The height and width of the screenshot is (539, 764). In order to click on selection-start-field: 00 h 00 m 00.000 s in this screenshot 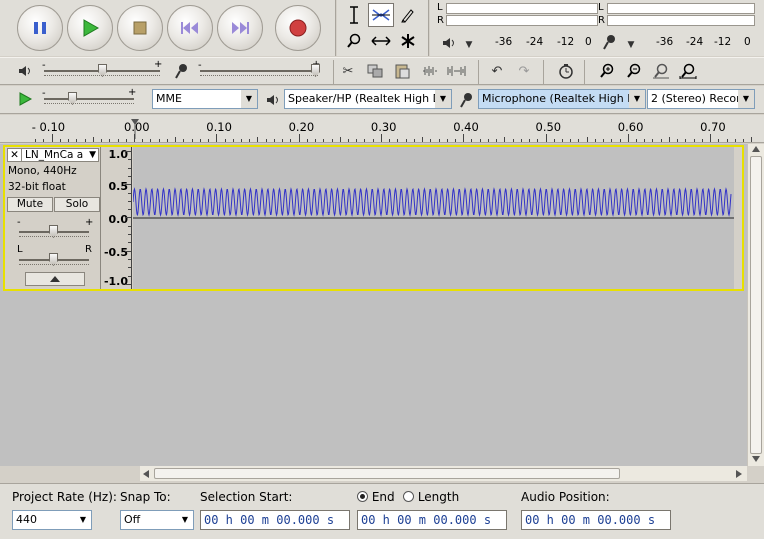, I will do `click(275, 520)`.